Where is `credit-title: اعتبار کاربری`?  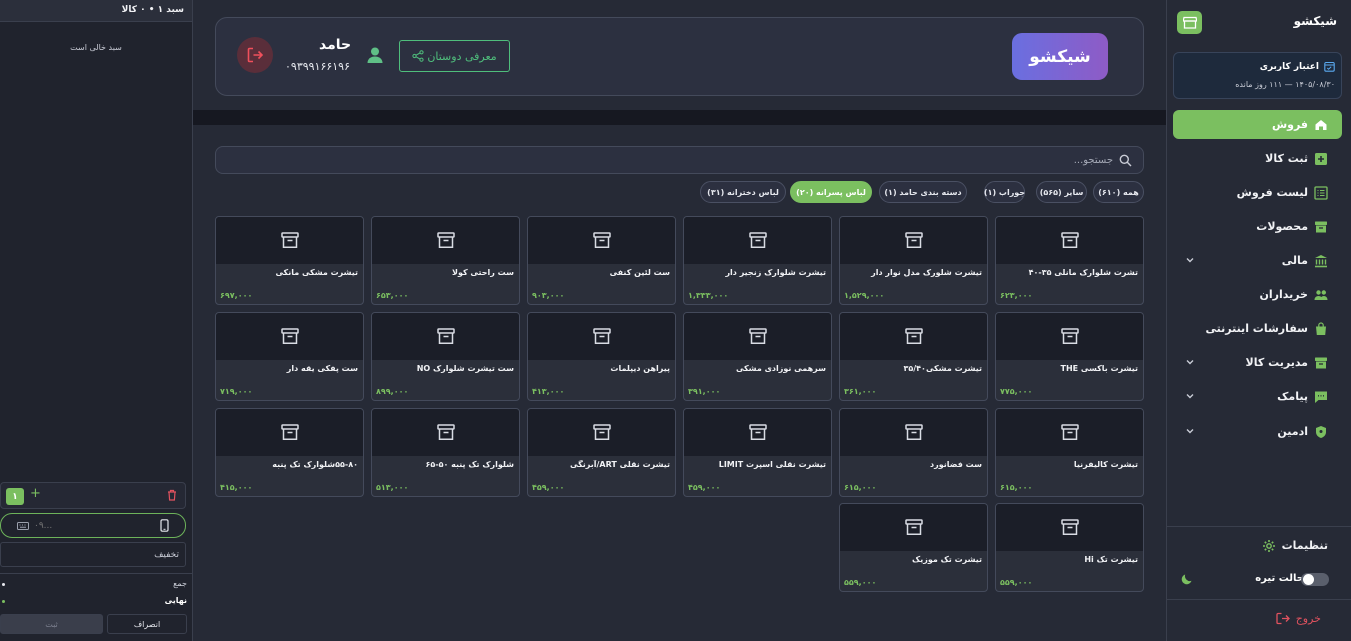
credit-title: اعتبار کاربری is located at coordinates (1297, 66).